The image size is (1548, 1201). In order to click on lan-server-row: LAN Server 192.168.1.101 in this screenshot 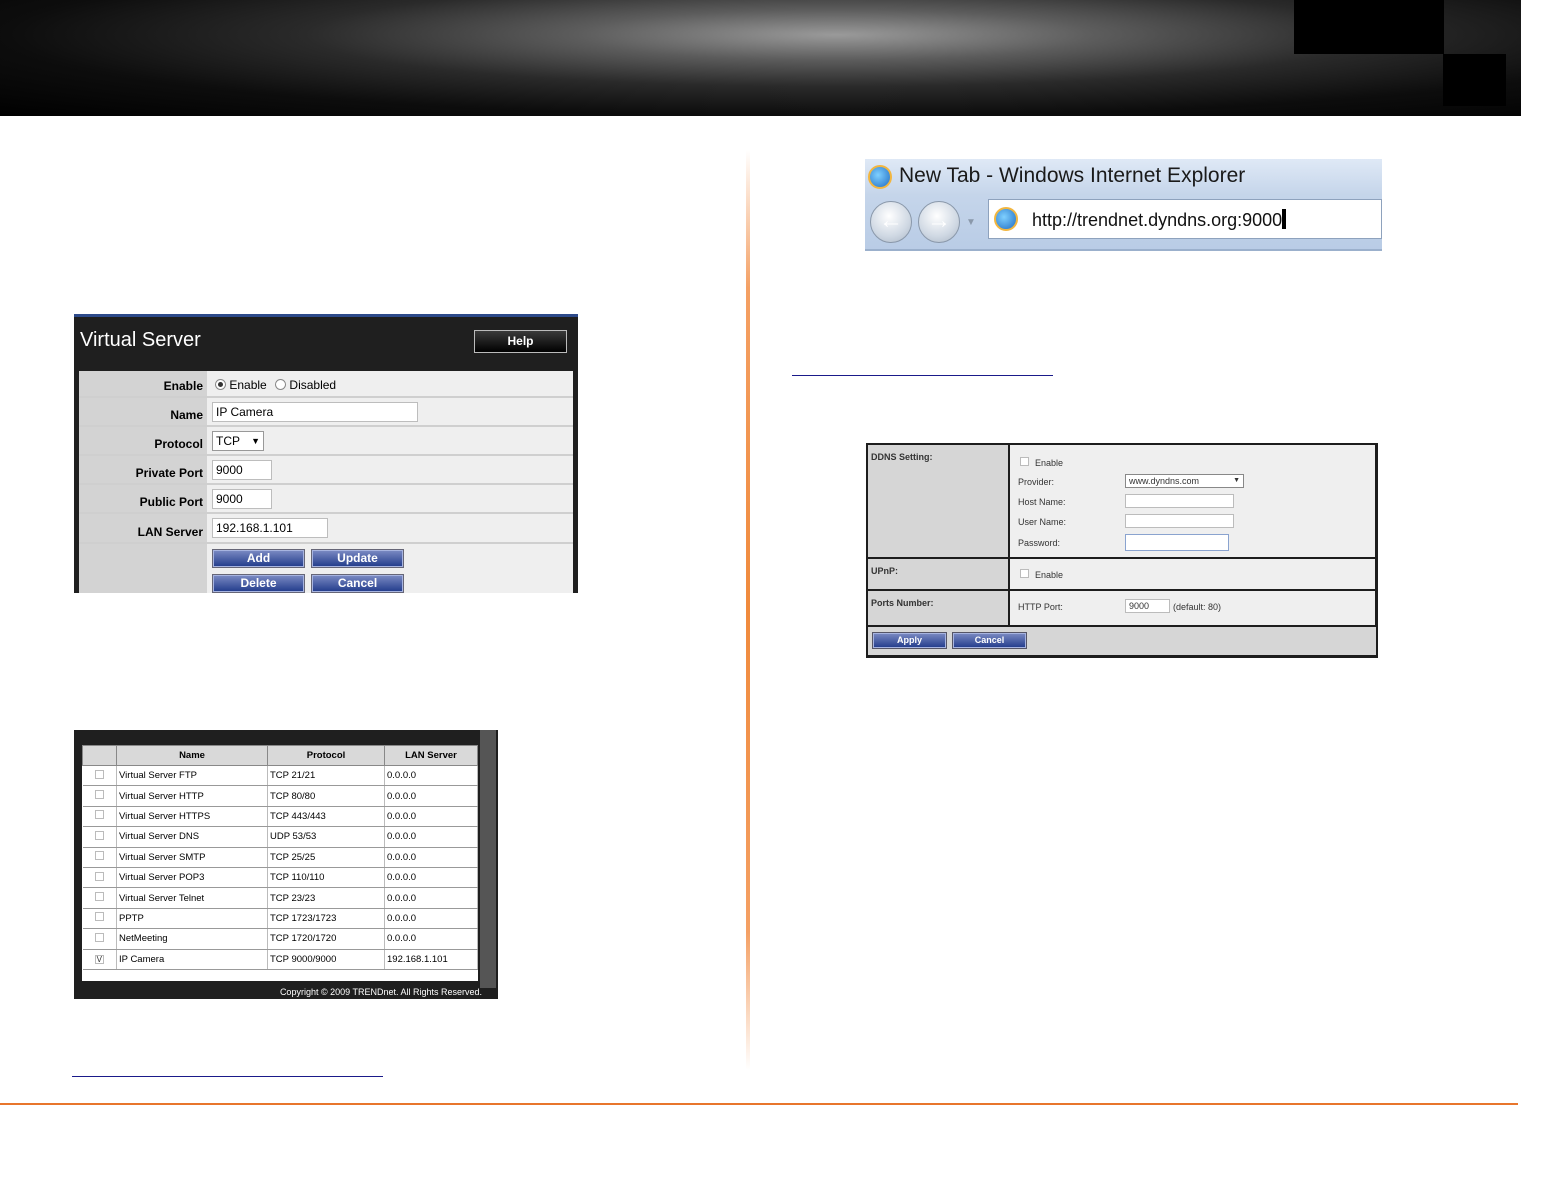, I will do `click(326, 529)`.